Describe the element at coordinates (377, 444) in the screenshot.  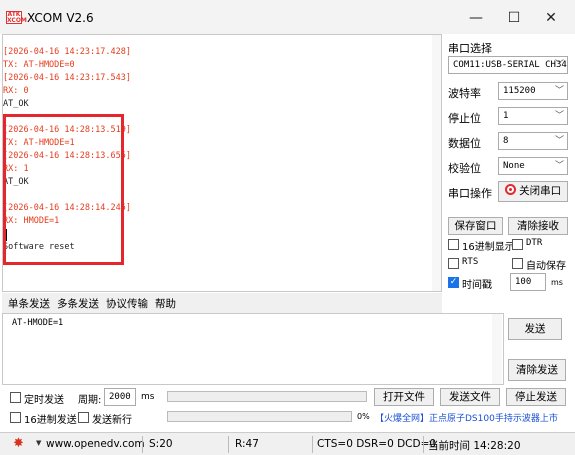
I see `status-signals: CTS=0 DSR=0 DCD=0` at that location.